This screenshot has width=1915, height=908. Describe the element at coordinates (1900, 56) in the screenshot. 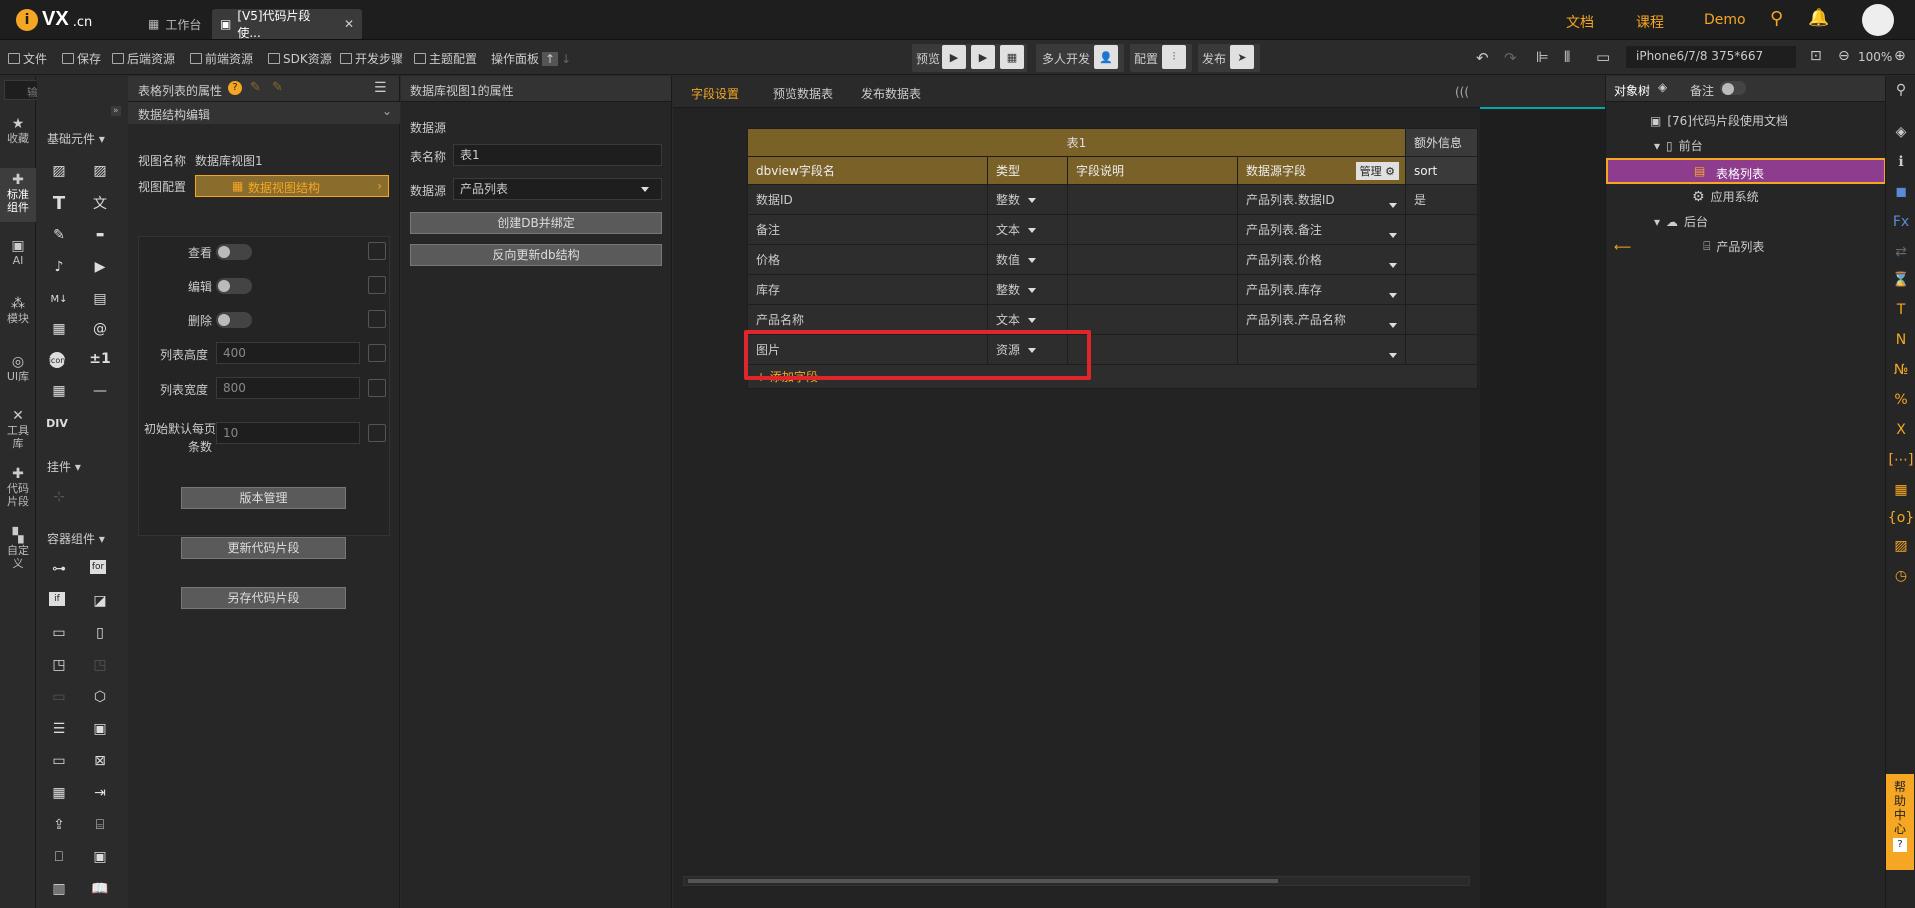

I see `zoom-in-icon: ⊕` at that location.